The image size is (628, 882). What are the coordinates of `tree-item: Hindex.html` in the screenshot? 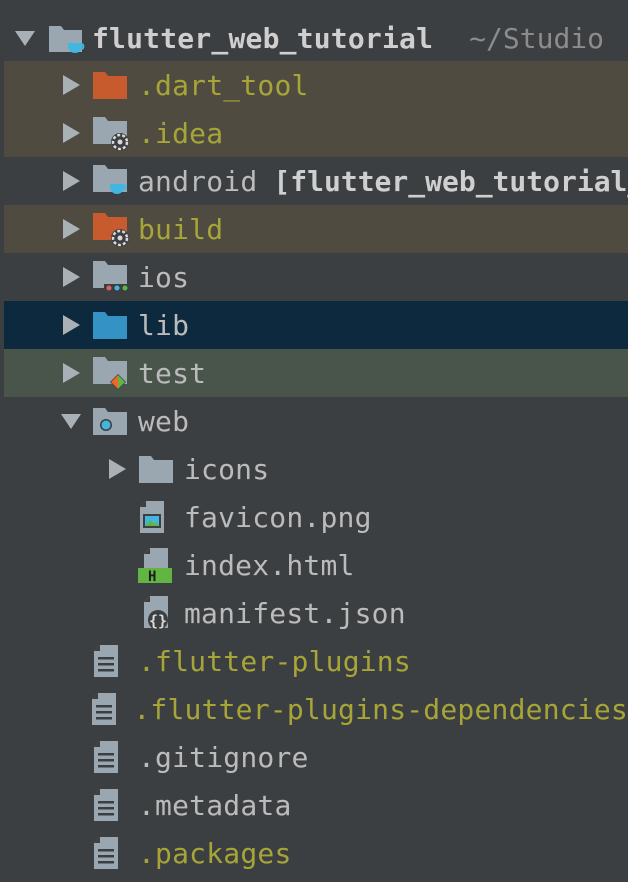 It's located at (316, 565).